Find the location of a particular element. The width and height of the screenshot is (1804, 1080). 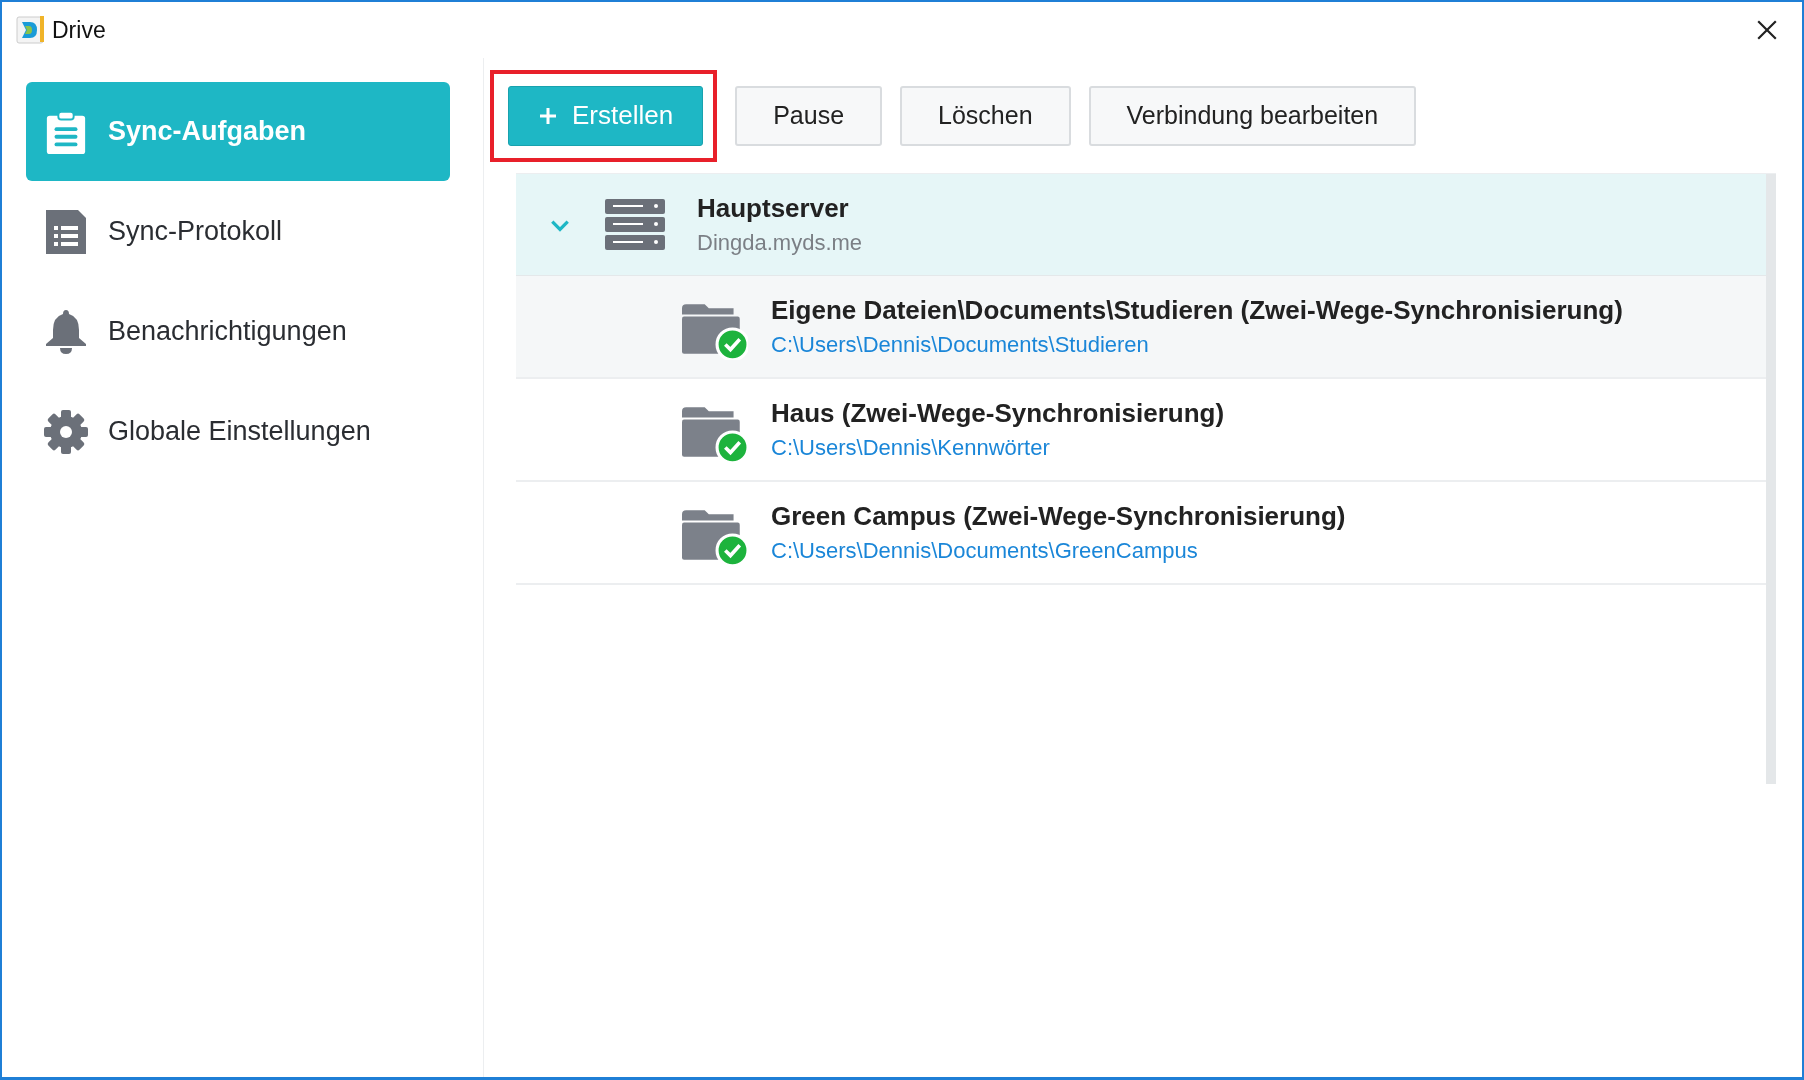

task-path-link: C:\Users\Dennis\Documents\Studieren is located at coordinates (1197, 345).